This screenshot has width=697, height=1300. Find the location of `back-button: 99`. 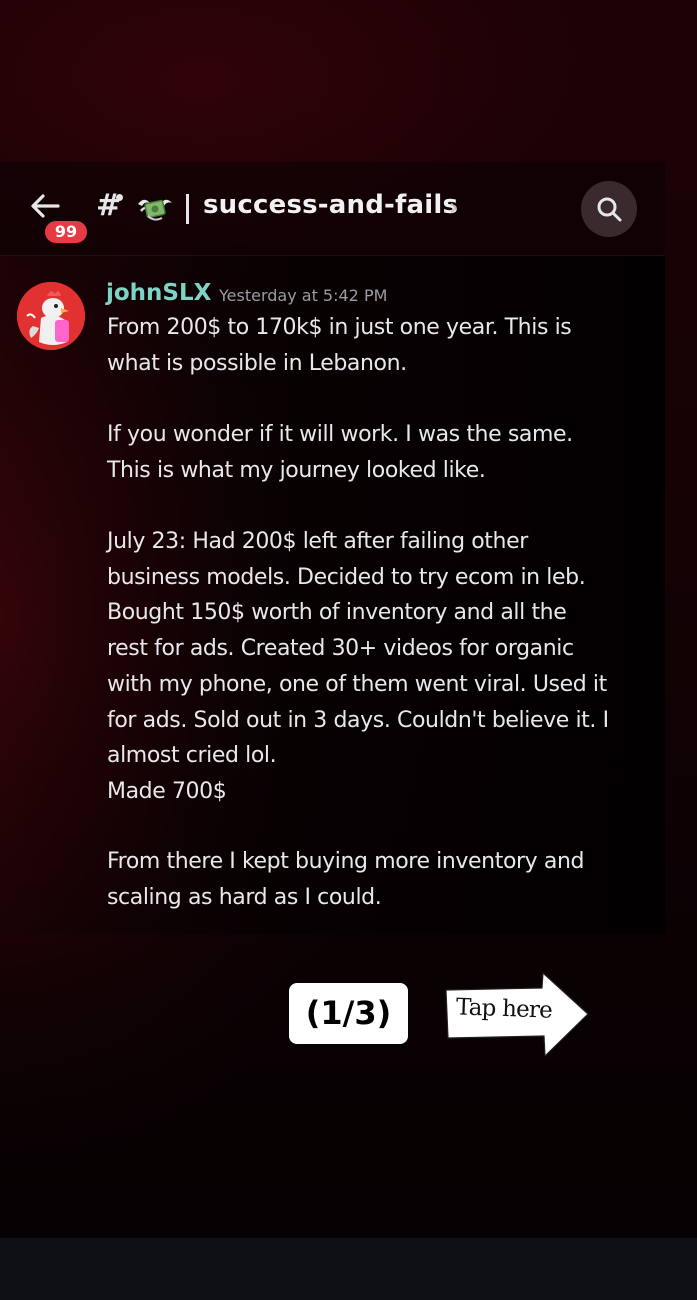

back-button: 99 is located at coordinates (57, 218).